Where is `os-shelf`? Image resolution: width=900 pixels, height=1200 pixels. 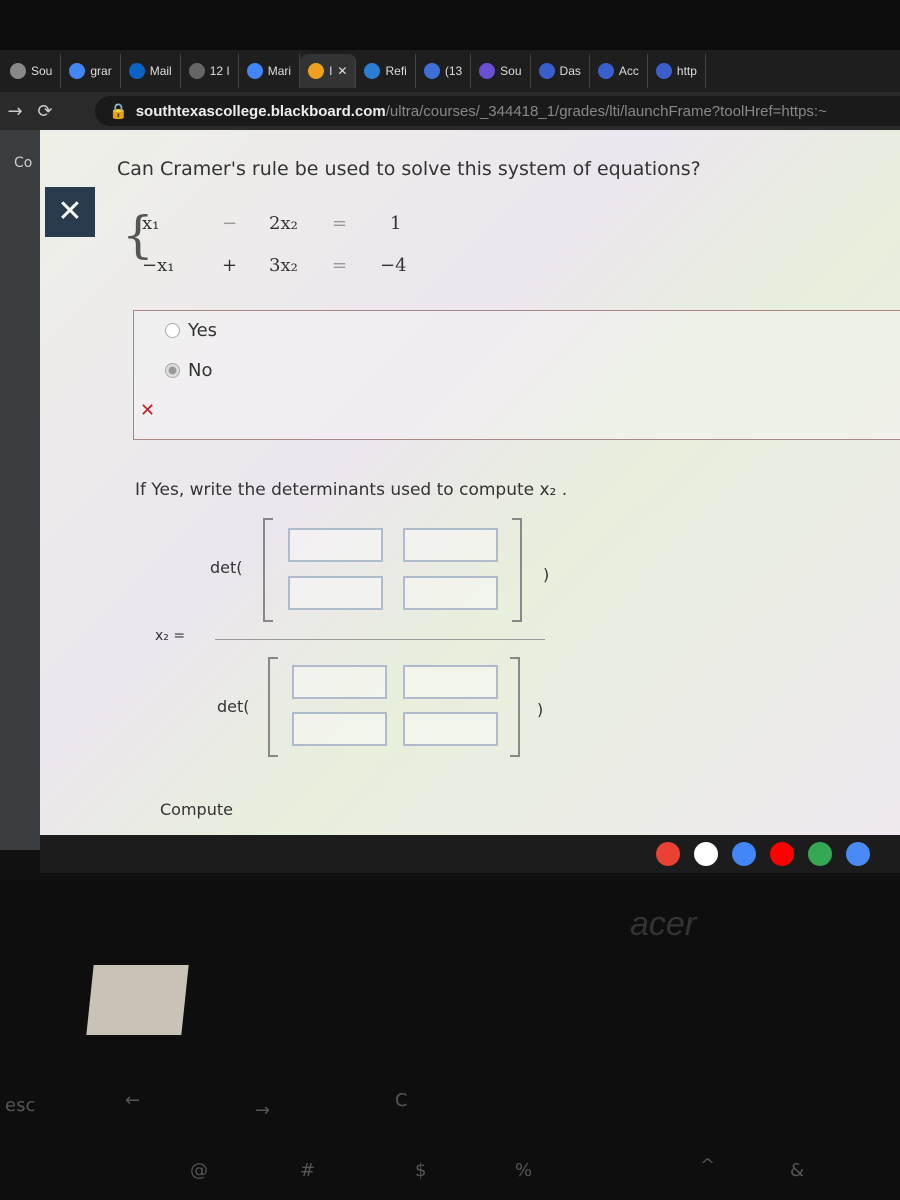 os-shelf is located at coordinates (470, 854).